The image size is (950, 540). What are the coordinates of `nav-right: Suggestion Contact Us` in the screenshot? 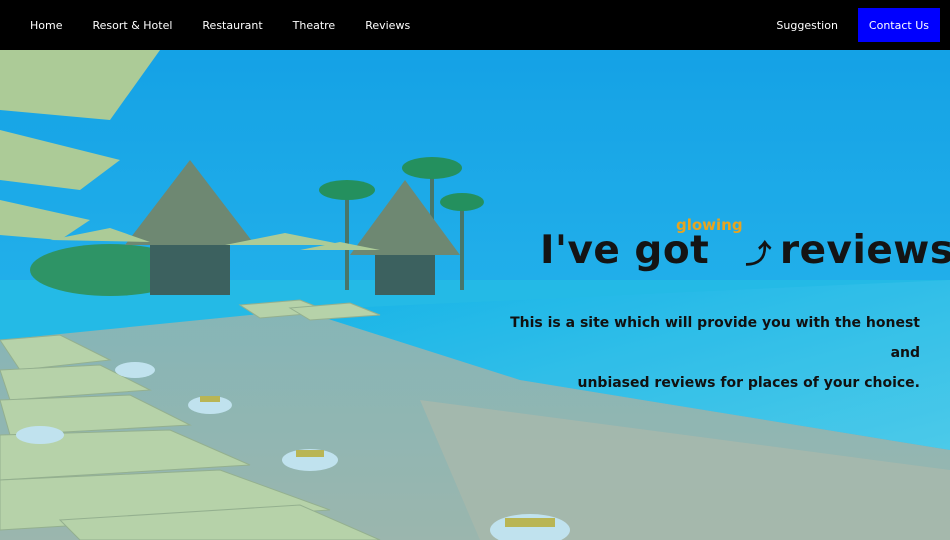 It's located at (858, 25).